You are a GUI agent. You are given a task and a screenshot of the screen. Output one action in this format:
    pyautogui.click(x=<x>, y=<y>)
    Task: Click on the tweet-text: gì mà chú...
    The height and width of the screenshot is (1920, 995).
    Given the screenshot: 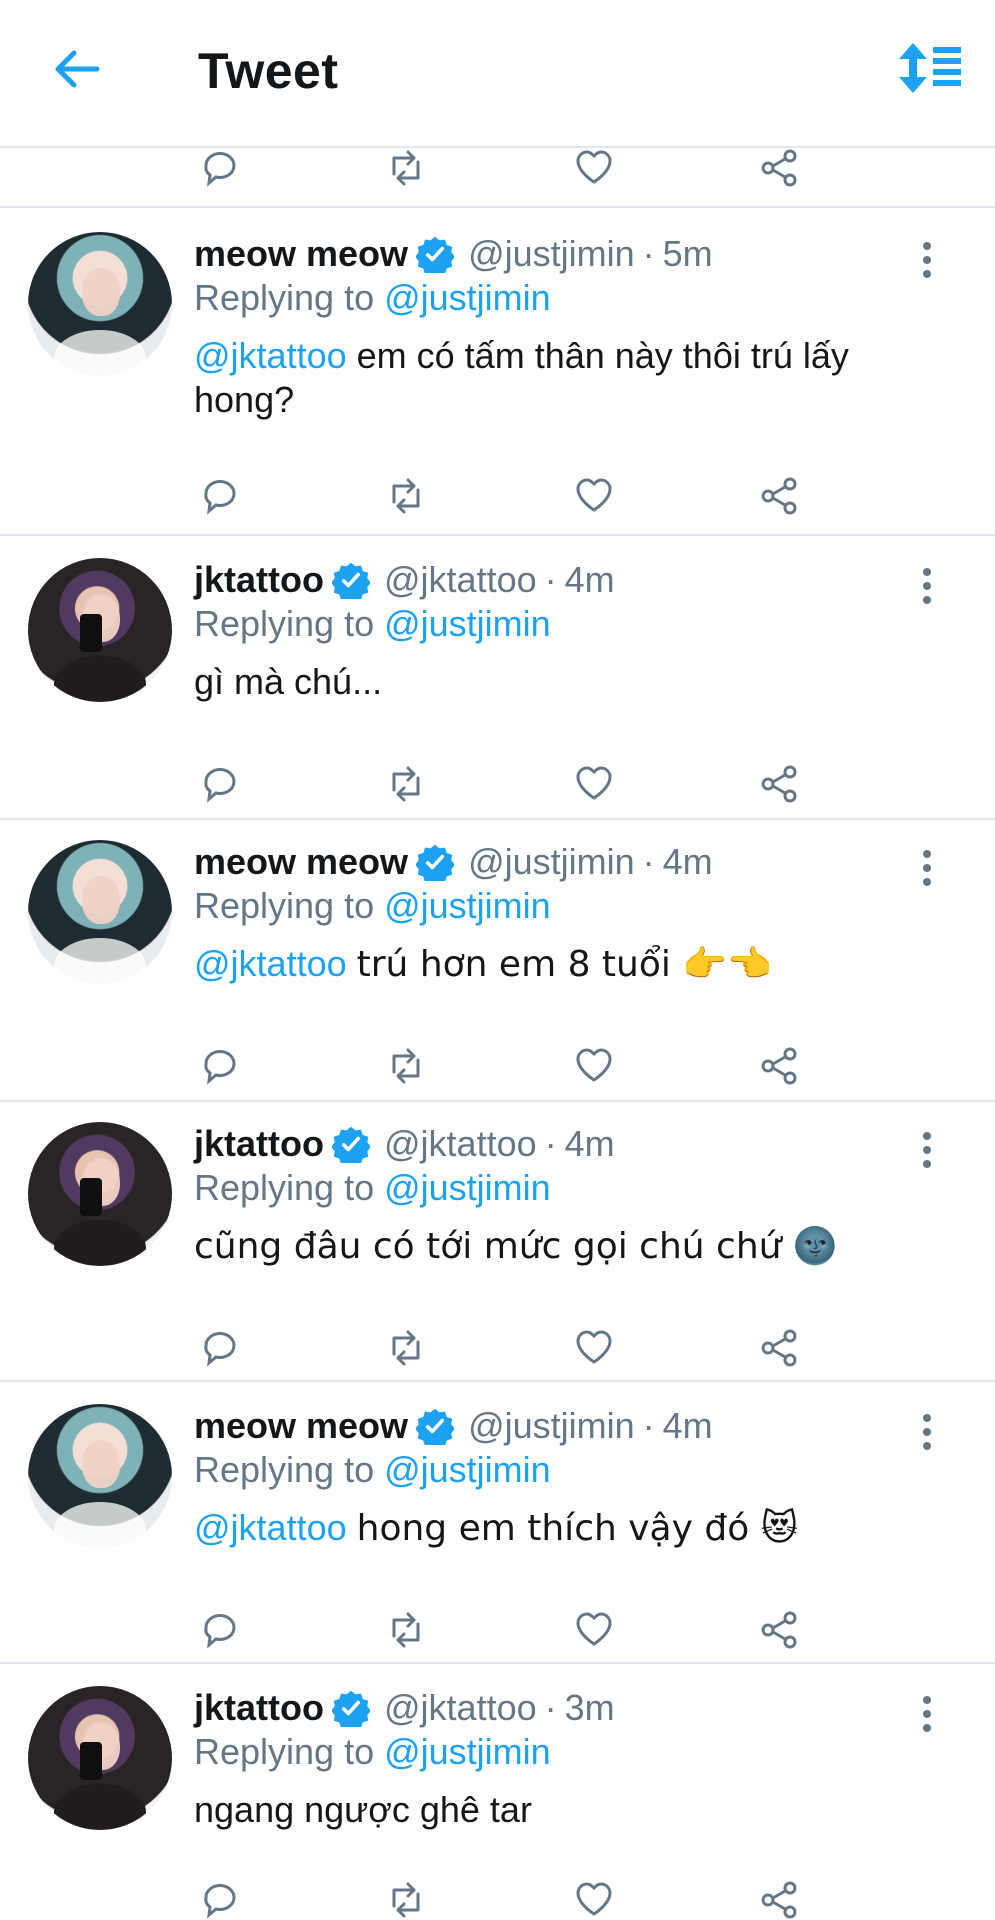 What is the action you would take?
    pyautogui.click(x=554, y=682)
    